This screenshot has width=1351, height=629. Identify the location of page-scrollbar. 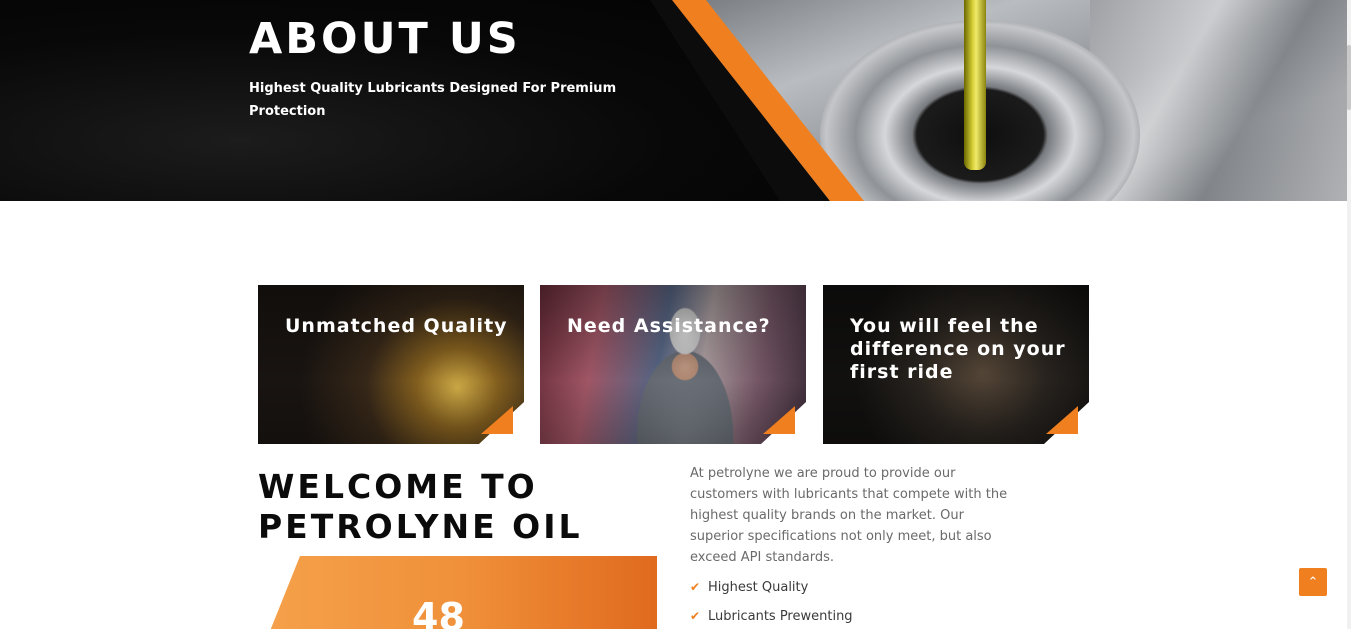
(1349, 314).